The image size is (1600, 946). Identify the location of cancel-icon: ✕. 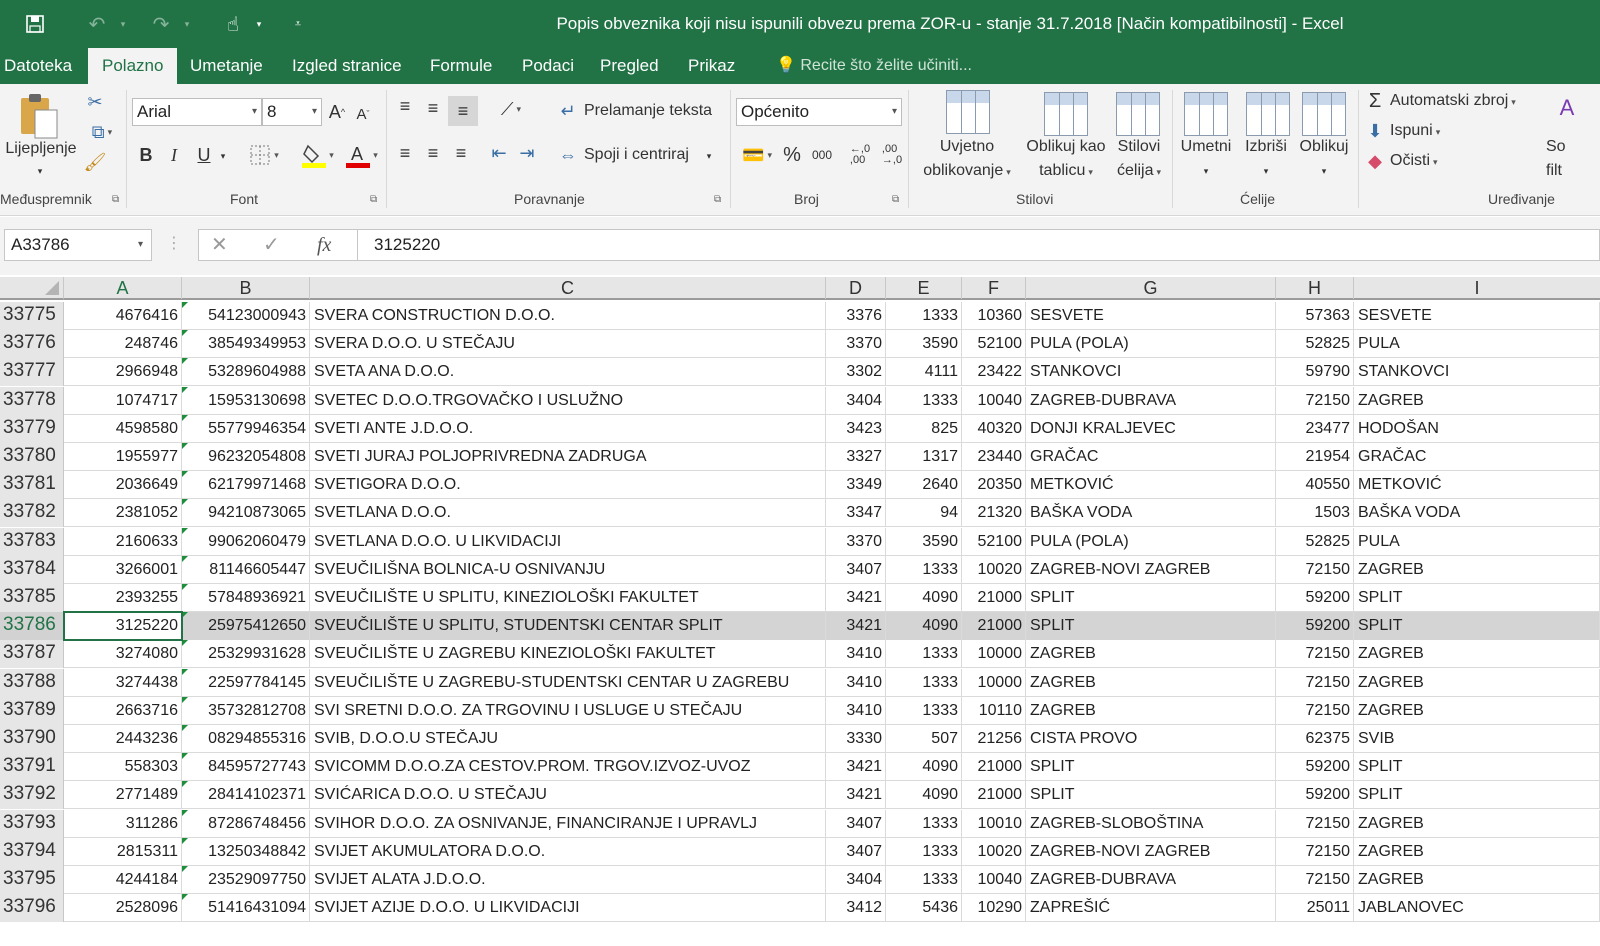
(219, 245).